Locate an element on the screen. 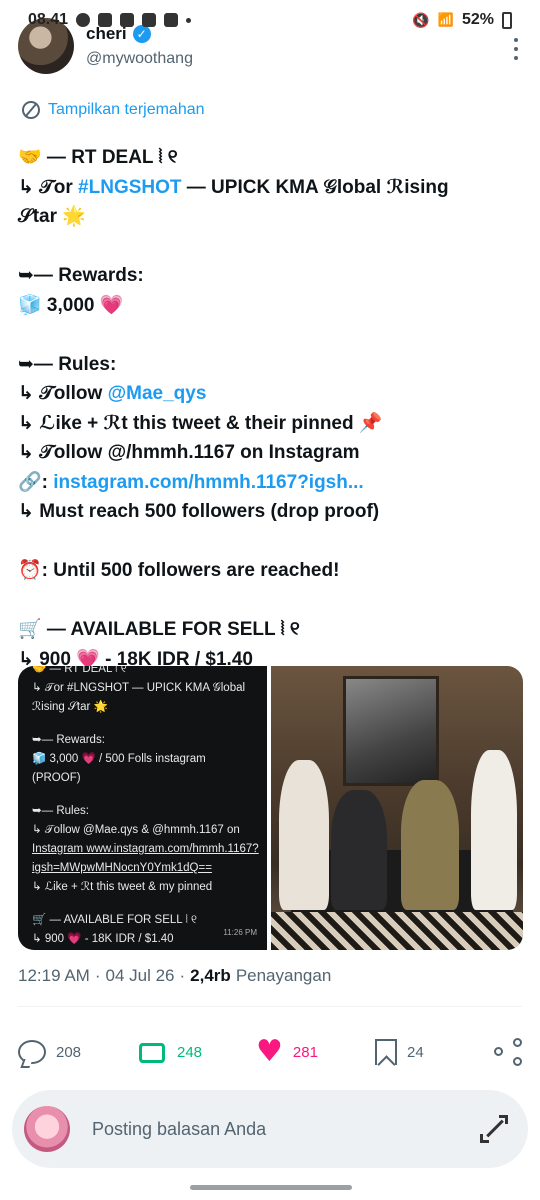  reply-icon is located at coordinates (32, 1052).